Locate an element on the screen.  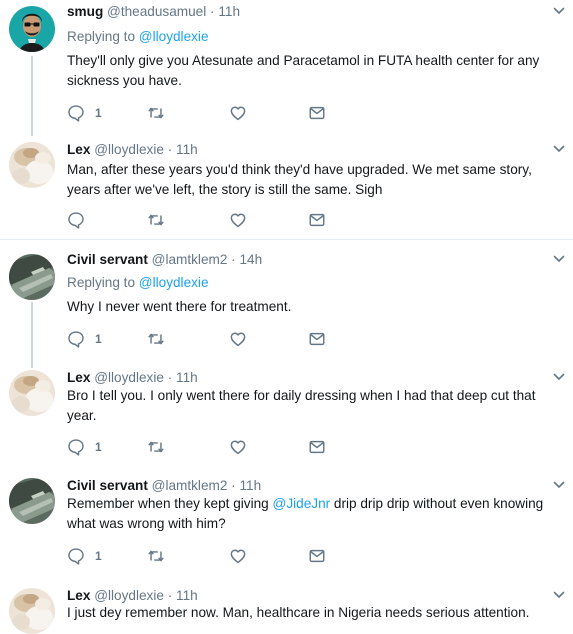
reply-button is located at coordinates (76, 220).